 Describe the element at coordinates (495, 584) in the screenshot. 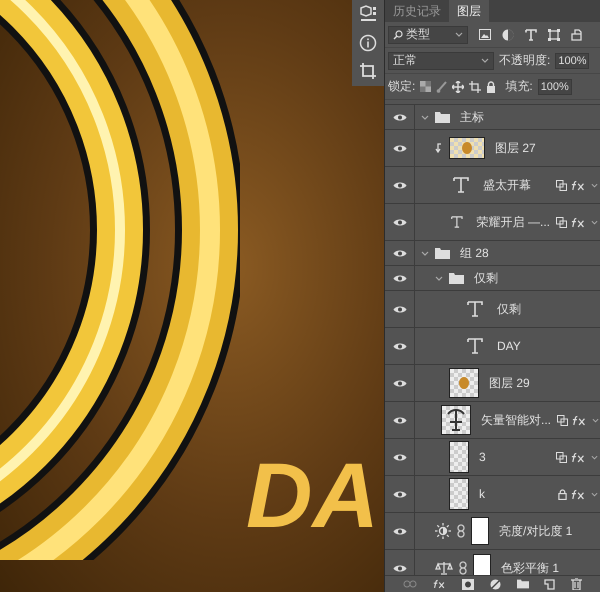

I see `adjustment-icon` at that location.